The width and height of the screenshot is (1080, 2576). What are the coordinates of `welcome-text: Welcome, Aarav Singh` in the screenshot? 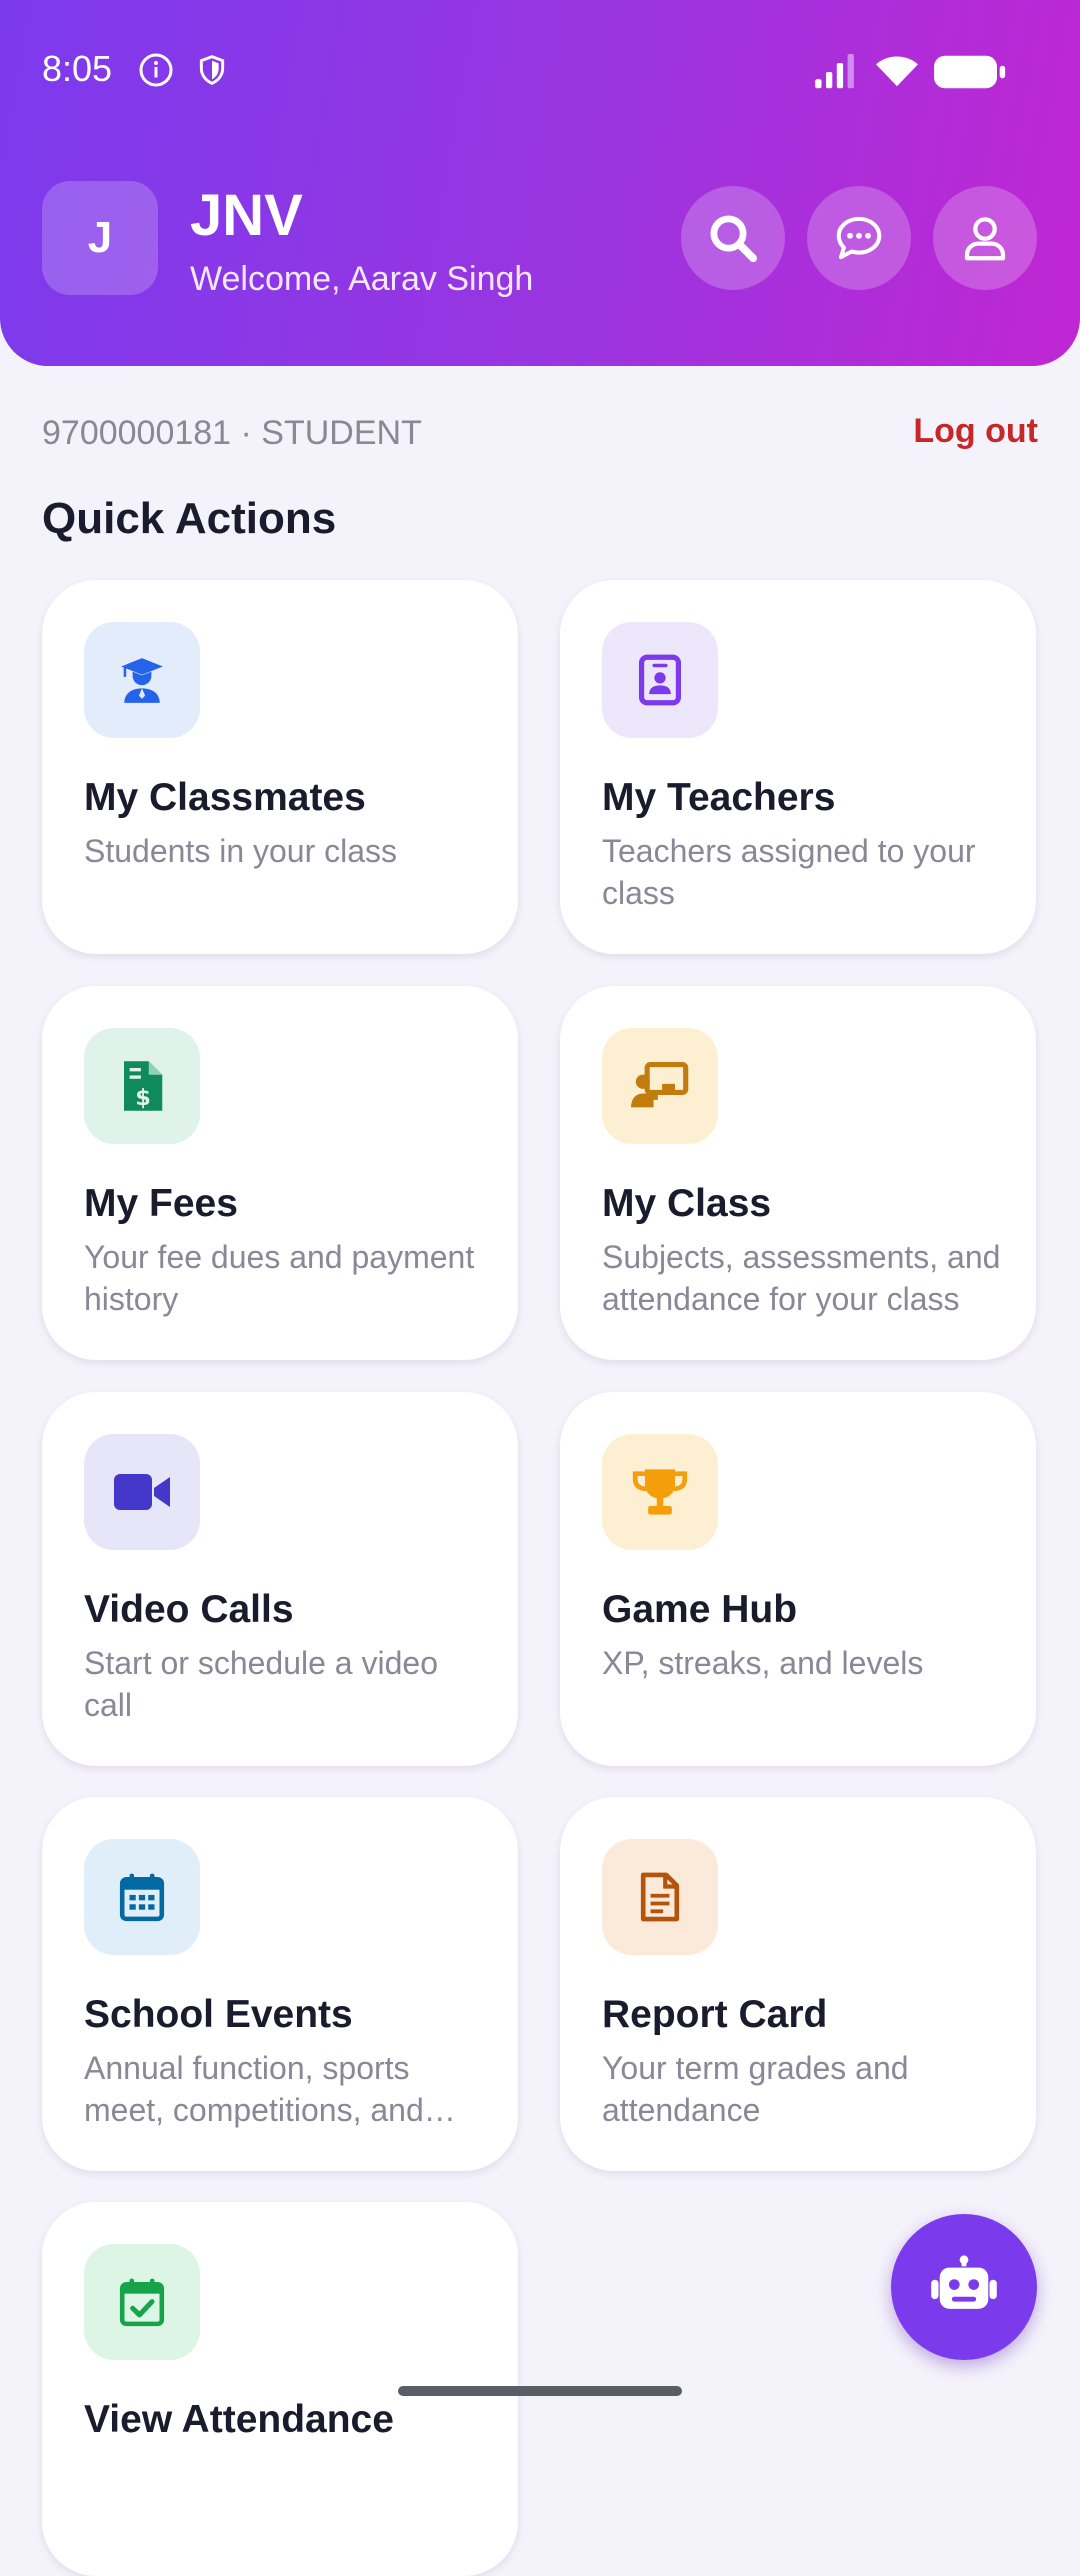 It's located at (362, 279).